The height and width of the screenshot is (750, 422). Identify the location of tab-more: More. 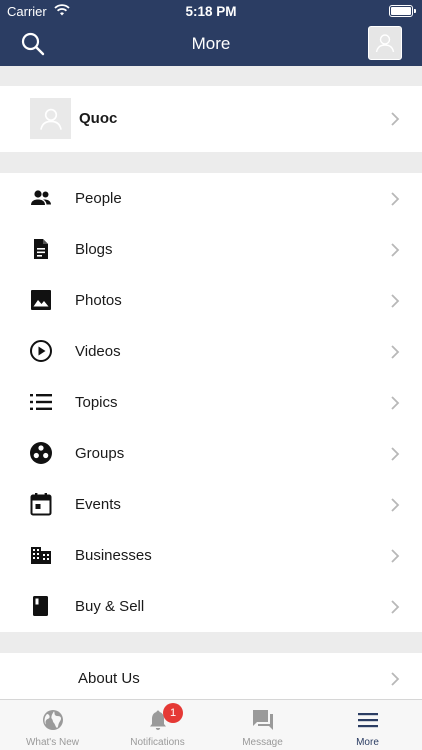
(367, 725).